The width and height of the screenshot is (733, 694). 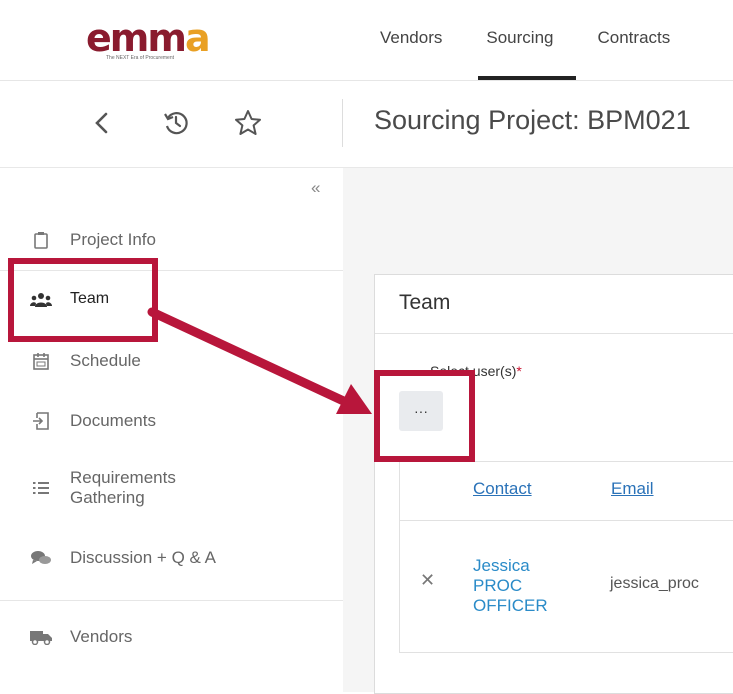 What do you see at coordinates (143, 557) in the screenshot?
I see `sidebar-item-label: Discussion + Q & A` at bounding box center [143, 557].